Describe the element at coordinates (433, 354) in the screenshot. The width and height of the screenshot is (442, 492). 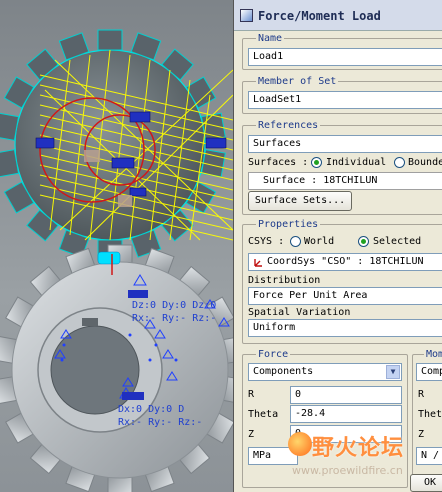
I see `moment-label: Mom` at that location.